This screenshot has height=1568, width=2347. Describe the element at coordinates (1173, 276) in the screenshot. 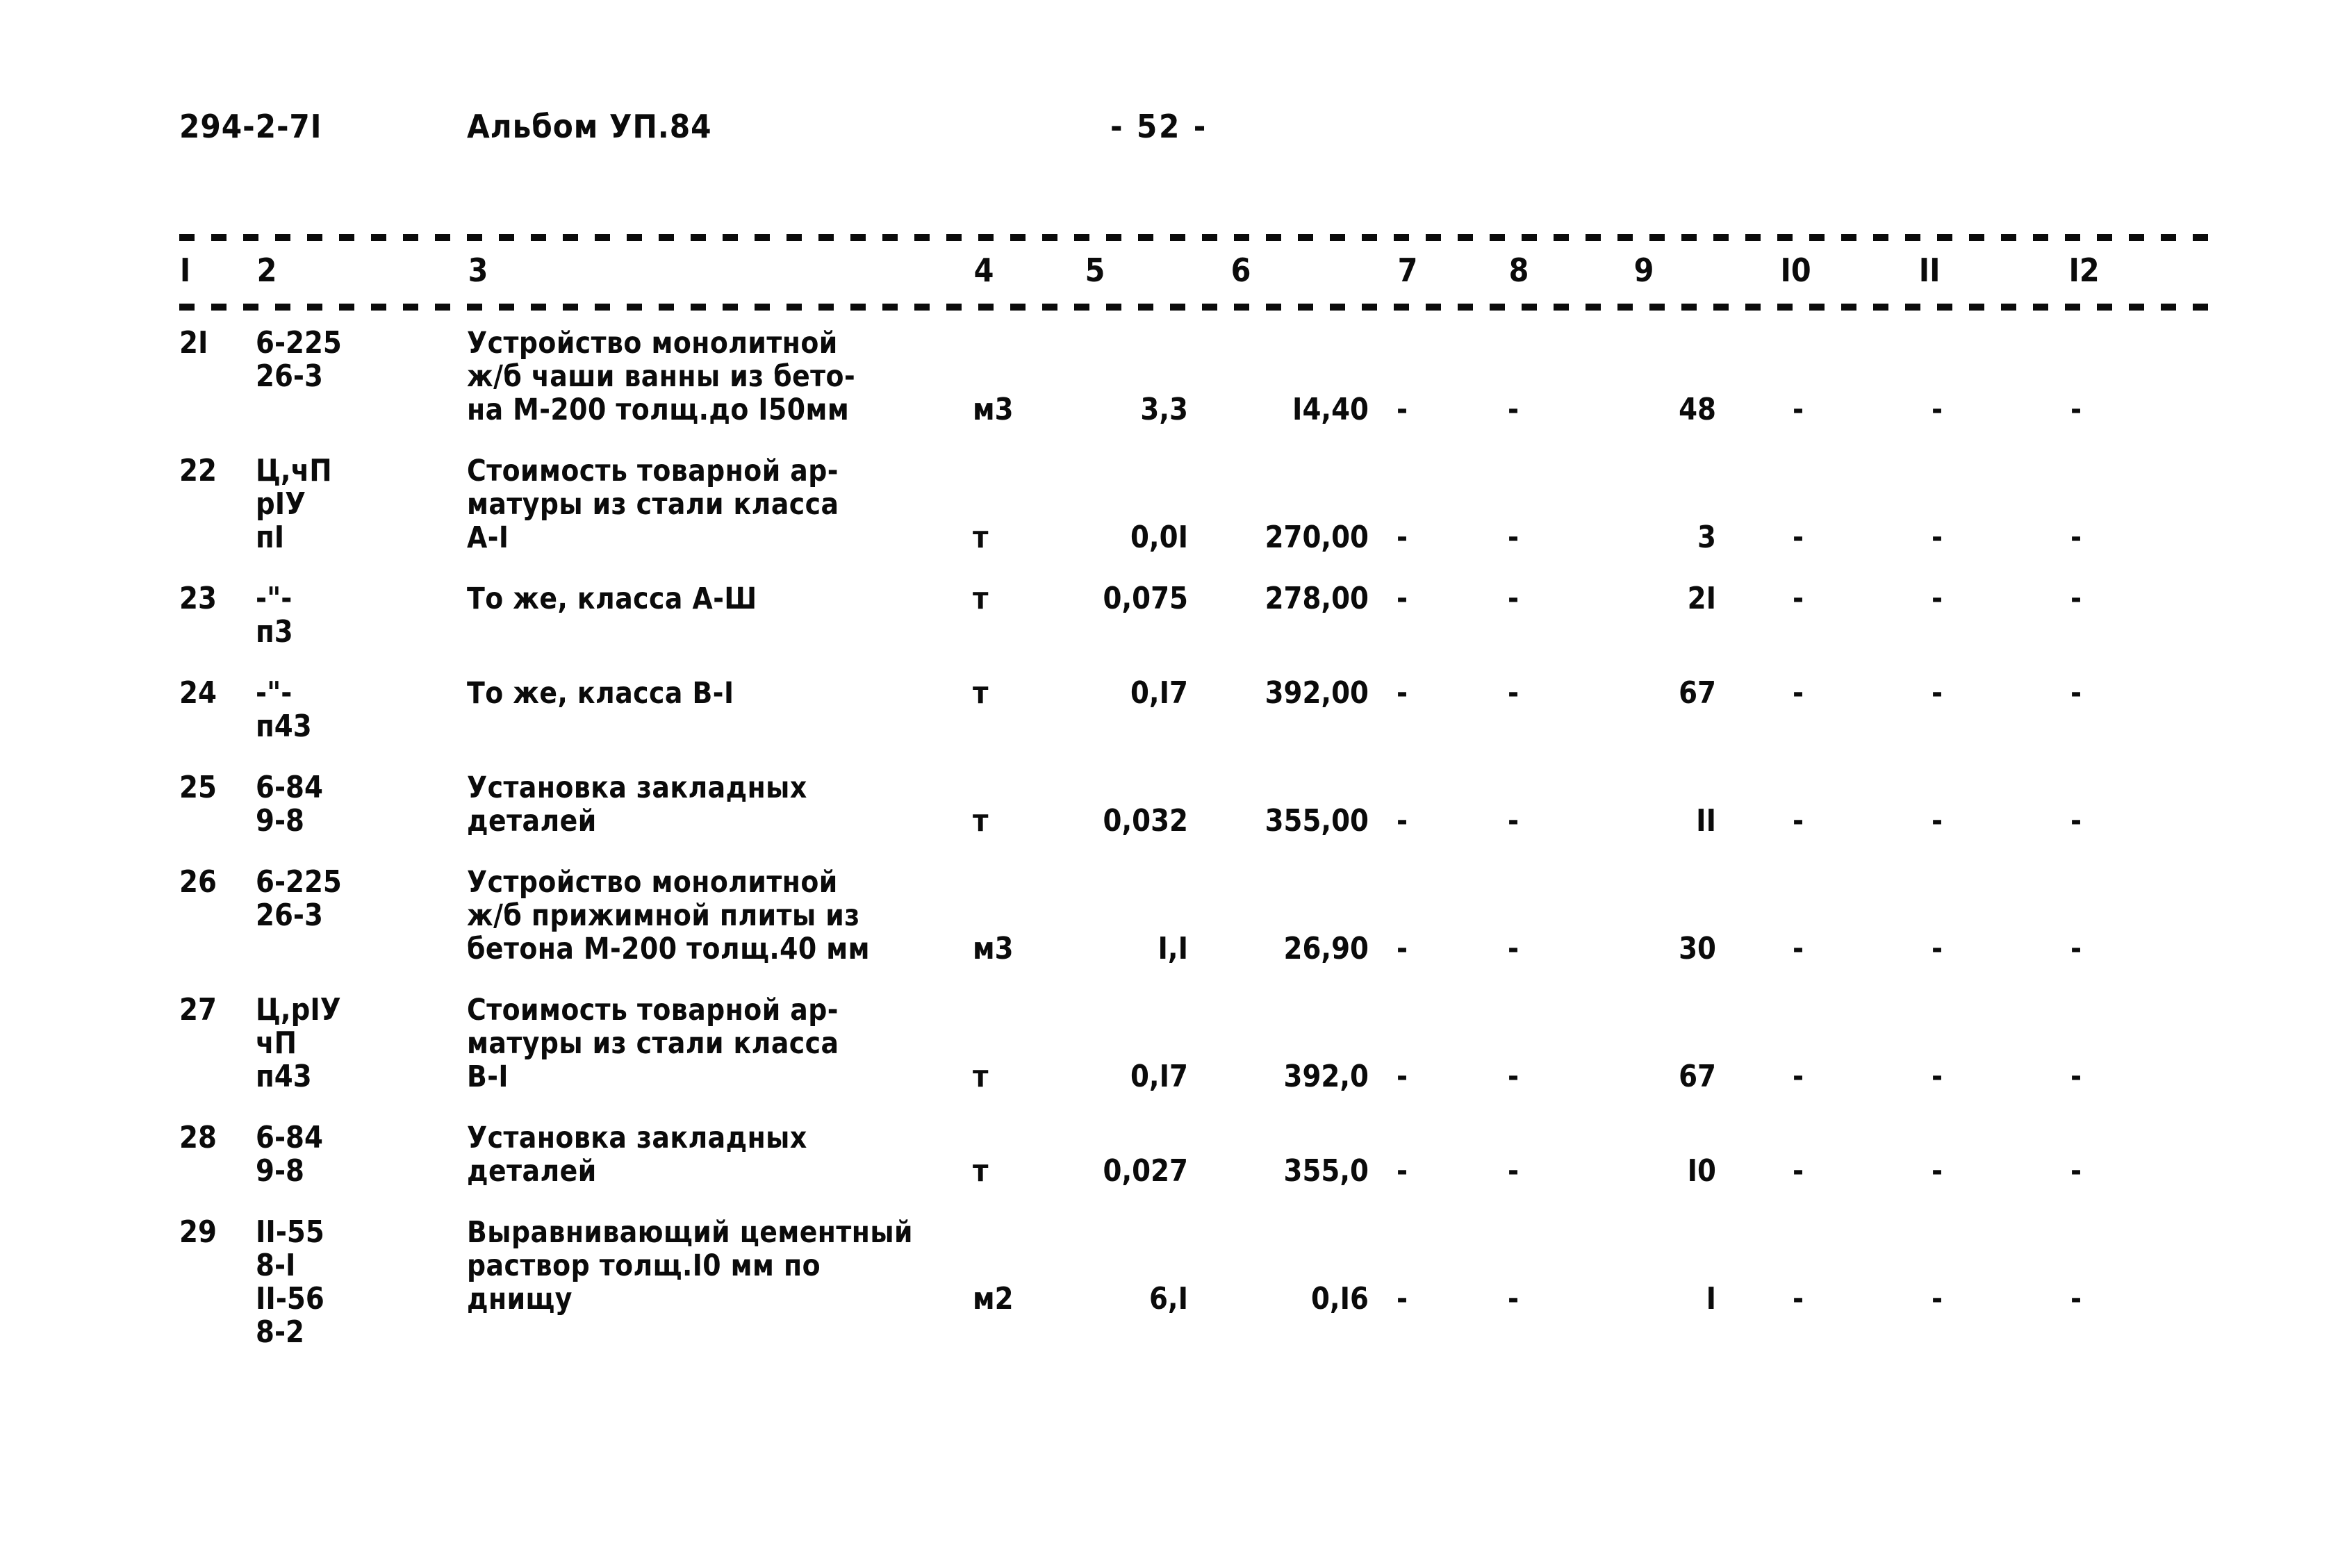

I see `table-column-number-row: I 2 3 4 5 6 7 8 9 I0 II I2` at that location.